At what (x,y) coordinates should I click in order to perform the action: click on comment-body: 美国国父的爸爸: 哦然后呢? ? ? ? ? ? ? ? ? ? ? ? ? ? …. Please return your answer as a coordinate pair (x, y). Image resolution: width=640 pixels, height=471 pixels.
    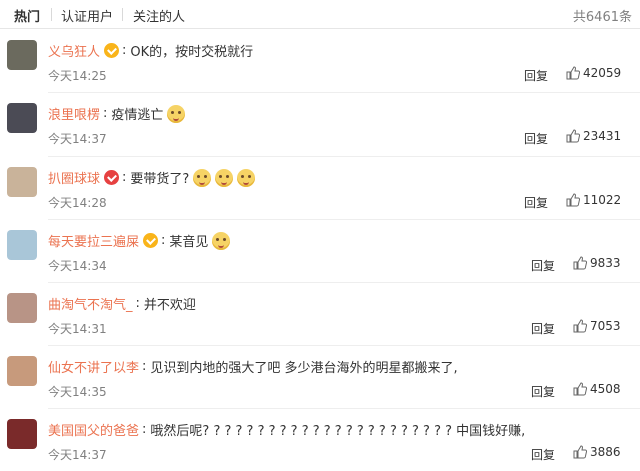
    Looking at the image, I should click on (286, 429).